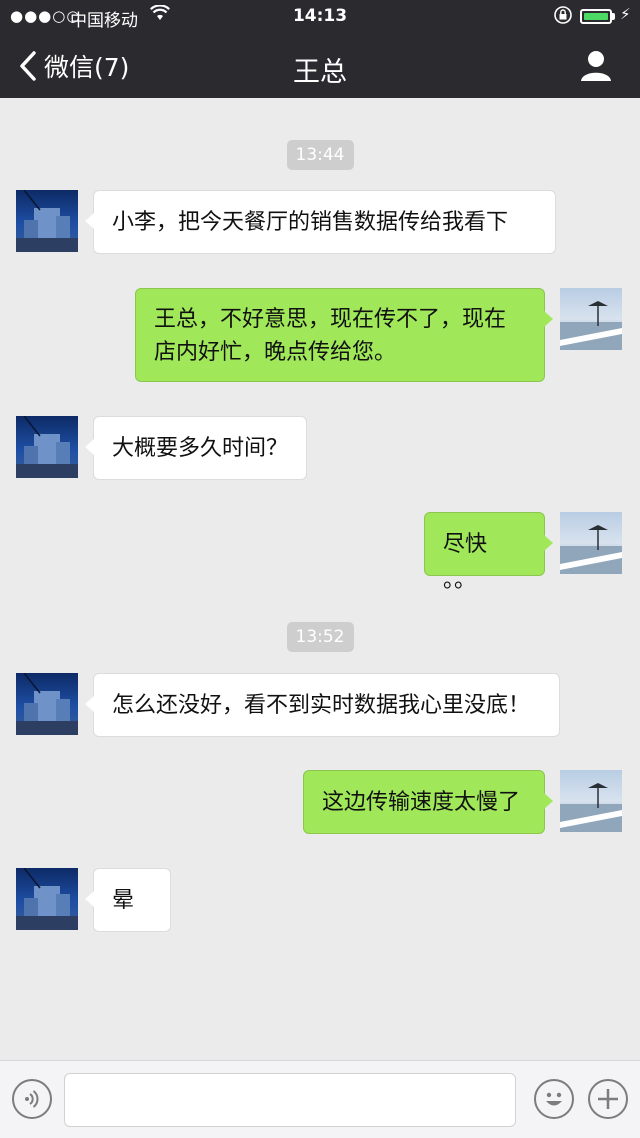 The image size is (640, 1138). Describe the element at coordinates (322, 705) in the screenshot. I see `message-bubble-incoming: 怎么还没好，看不到实时数据我心里没底！` at that location.